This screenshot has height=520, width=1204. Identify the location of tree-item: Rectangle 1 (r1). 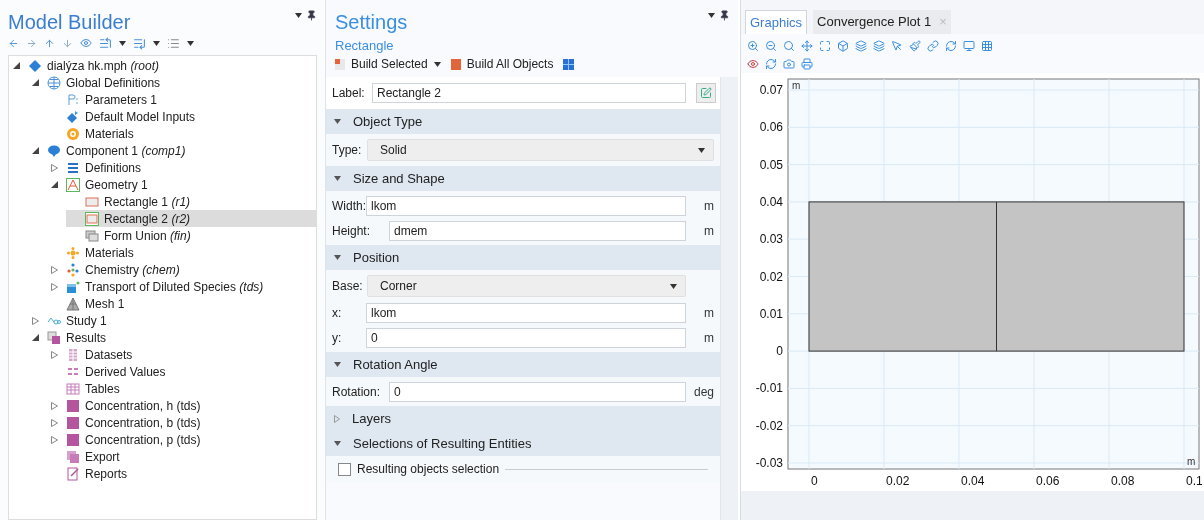
(191, 201).